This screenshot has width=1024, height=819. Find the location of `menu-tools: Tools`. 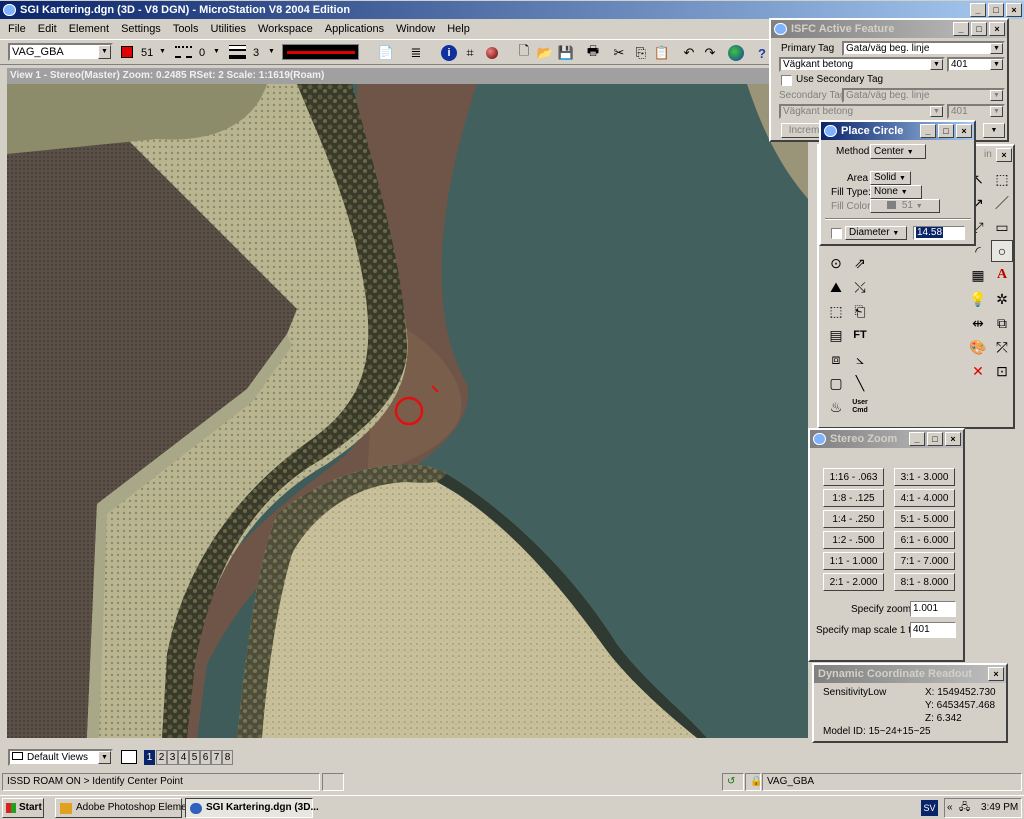

menu-tools: Tools is located at coordinates (186, 29).